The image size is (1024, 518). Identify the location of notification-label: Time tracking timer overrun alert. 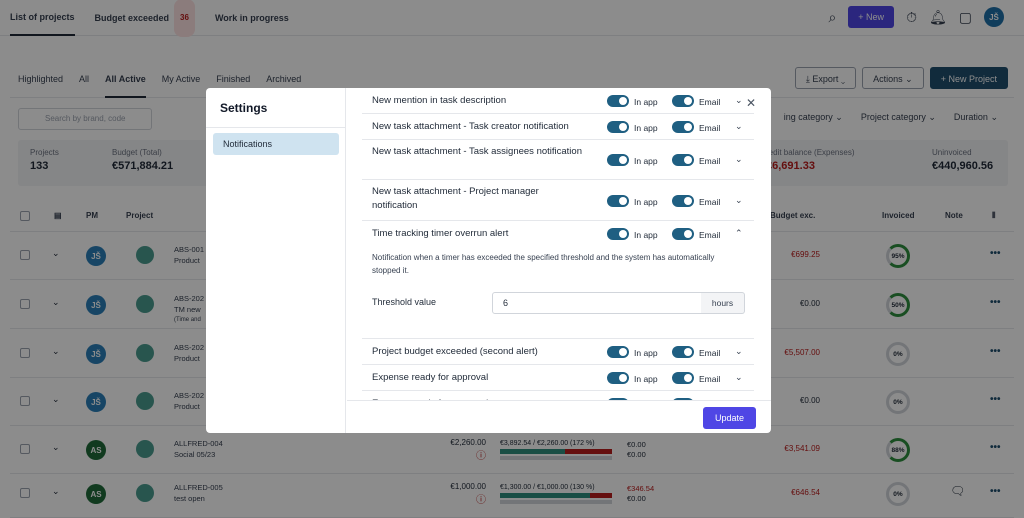
(440, 233).